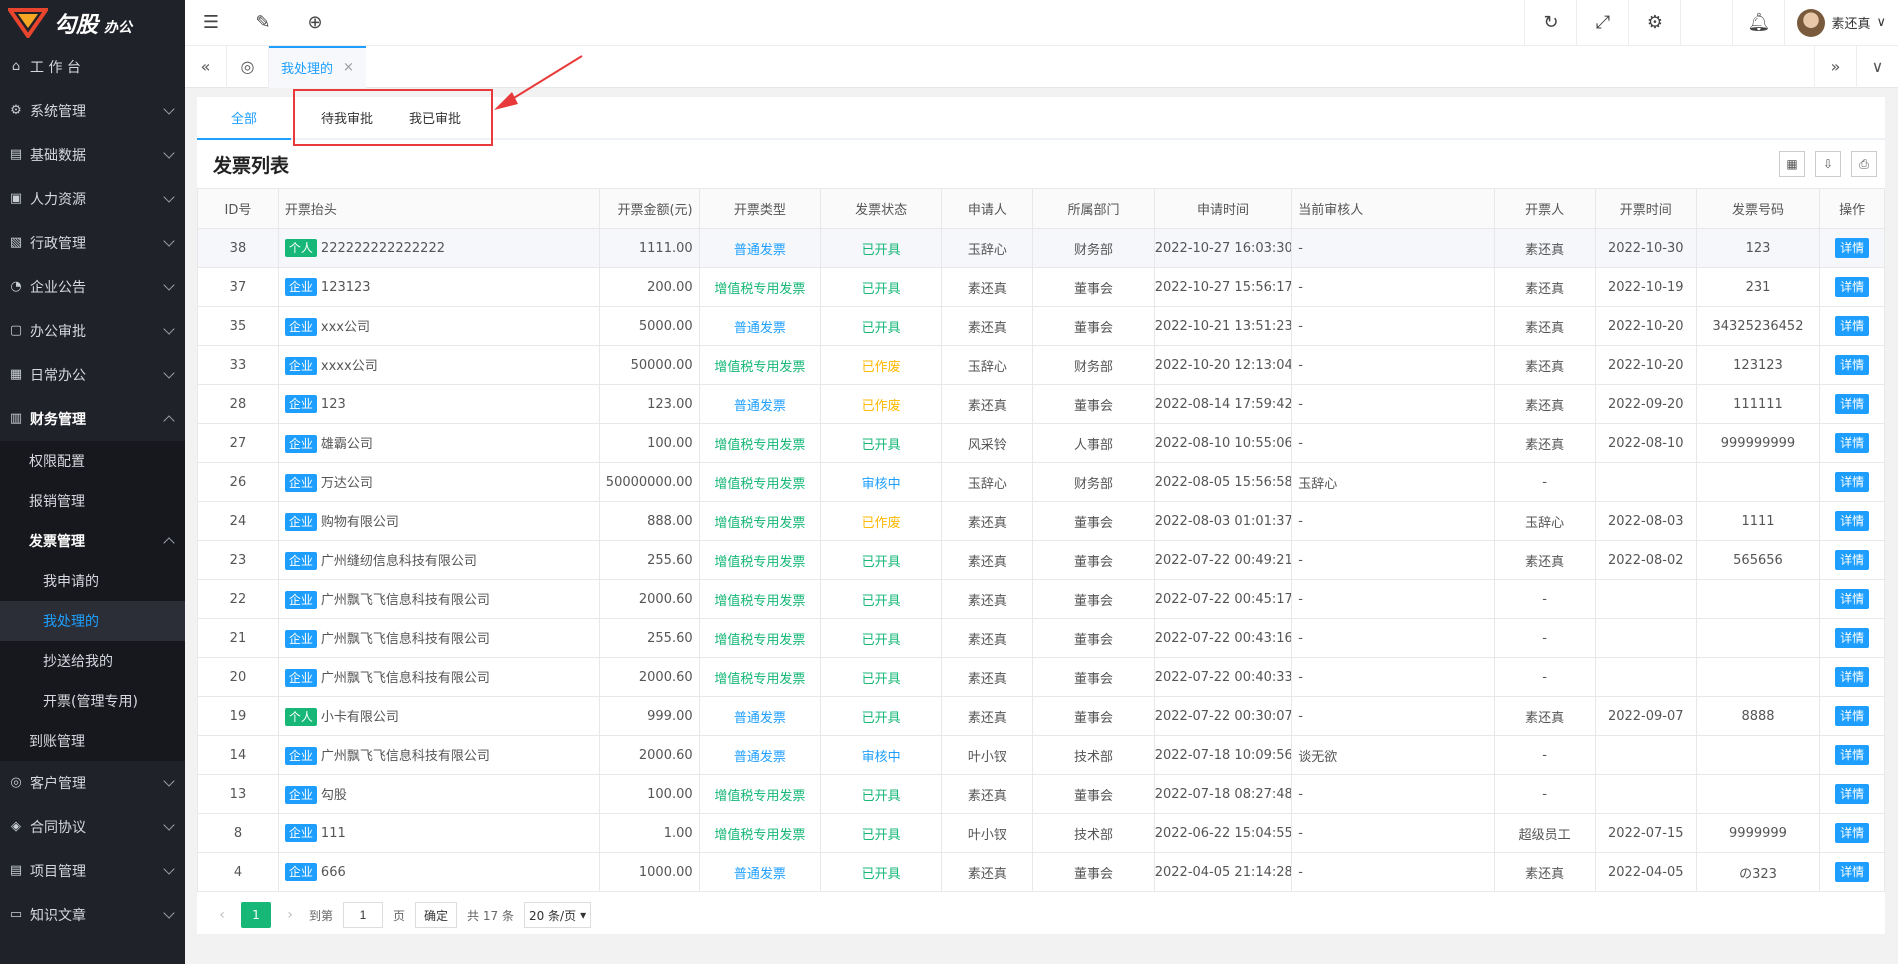 The image size is (1898, 964). Describe the element at coordinates (315, 23) in the screenshot. I see `globe-icon: ⊕` at that location.